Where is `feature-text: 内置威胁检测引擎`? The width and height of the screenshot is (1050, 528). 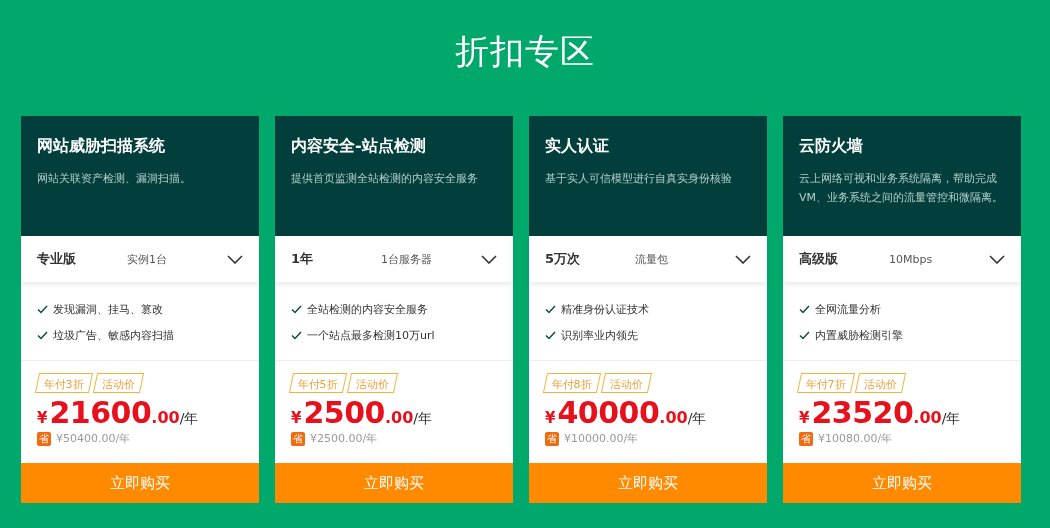
feature-text: 内置威胁检测引擎 is located at coordinates (859, 335).